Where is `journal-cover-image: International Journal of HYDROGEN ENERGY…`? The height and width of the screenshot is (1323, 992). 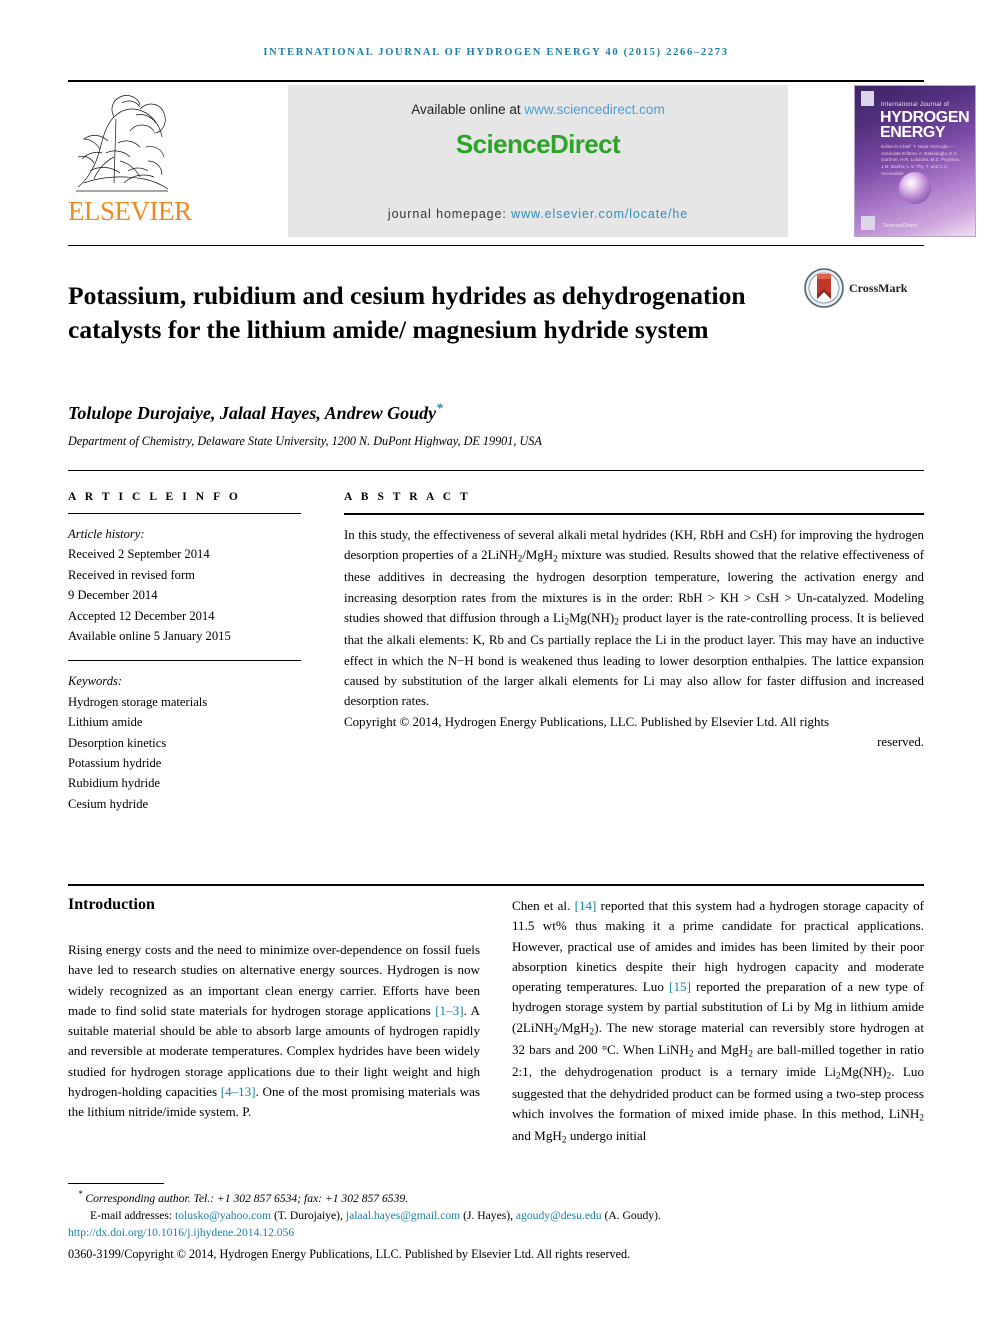
journal-cover-image: International Journal of HYDROGEN ENERGY… is located at coordinates (915, 161).